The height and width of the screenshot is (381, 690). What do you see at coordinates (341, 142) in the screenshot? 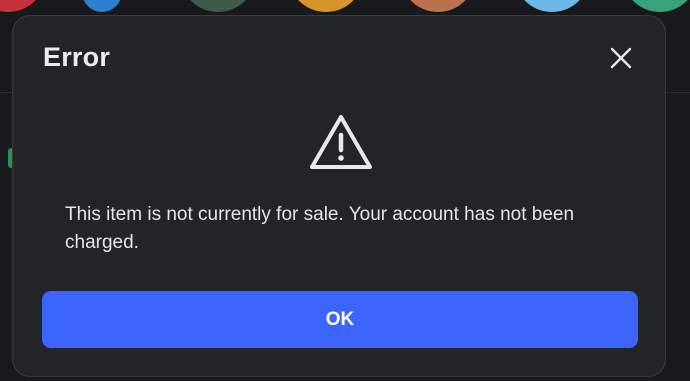
I see `warning-triangle-icon` at bounding box center [341, 142].